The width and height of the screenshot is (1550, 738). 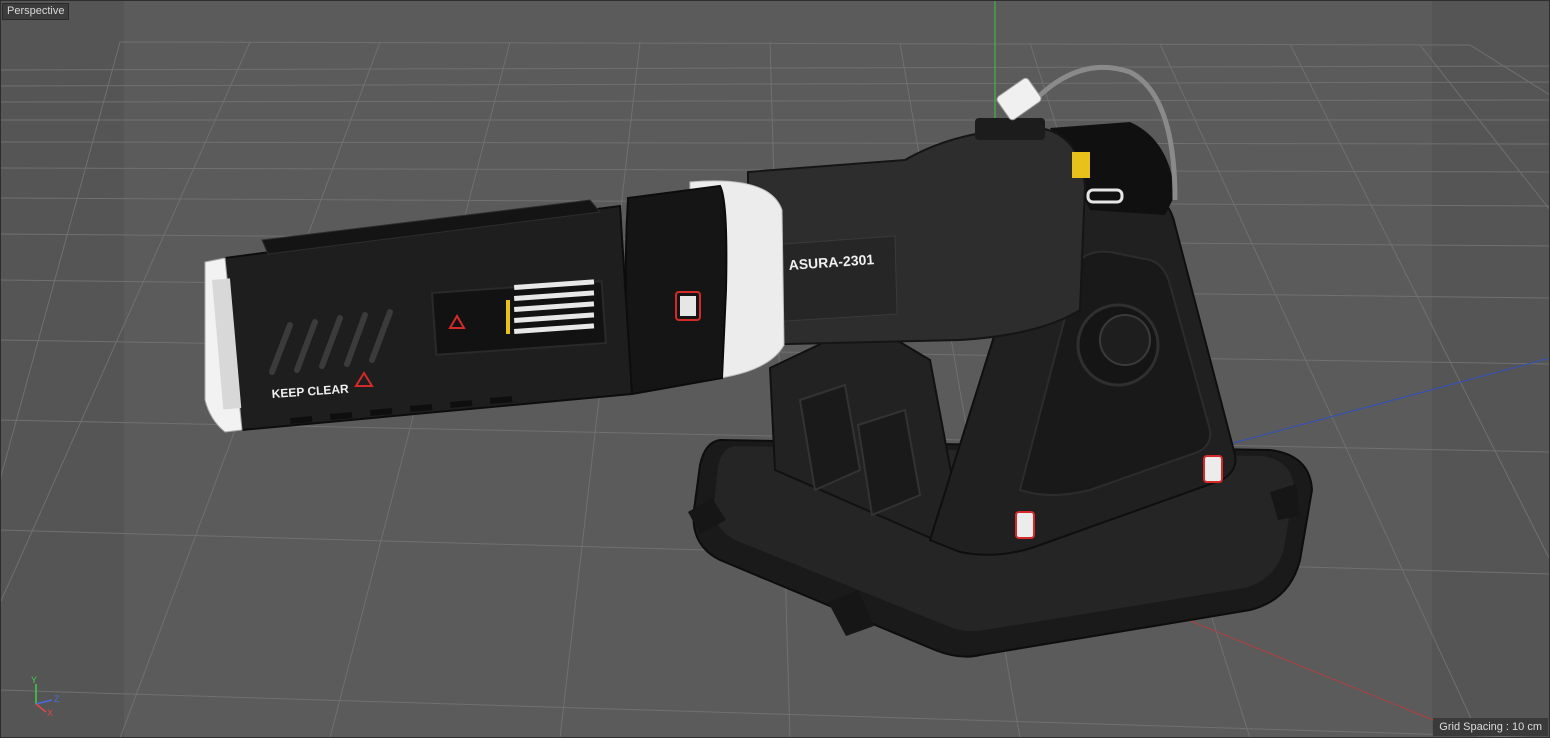 What do you see at coordinates (1125, 340) in the screenshot?
I see `pivot-cap` at bounding box center [1125, 340].